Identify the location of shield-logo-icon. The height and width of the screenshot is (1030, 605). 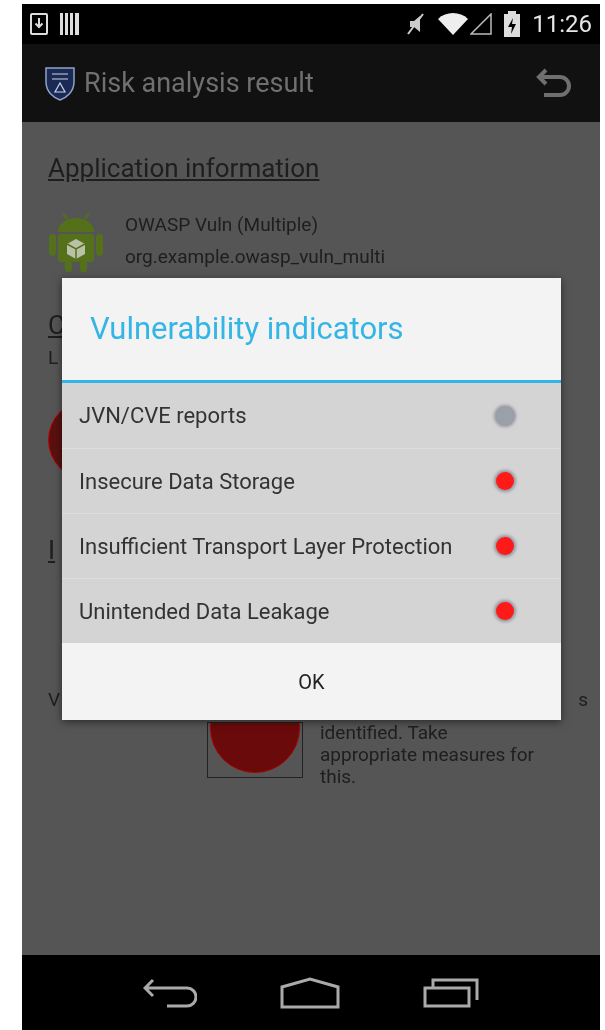
(60, 83).